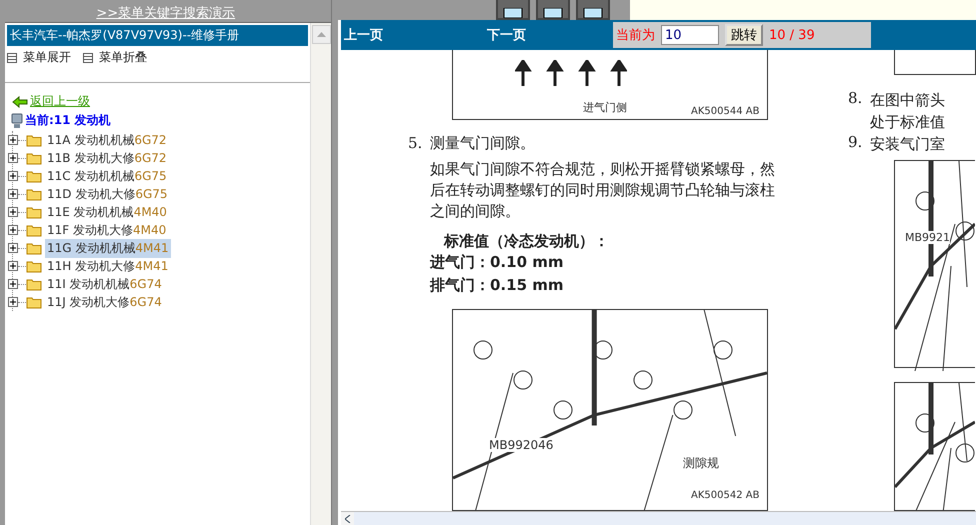 This screenshot has height=525, width=976. I want to click on spec-value: 排气门：0.15 mm, so click(497, 285).